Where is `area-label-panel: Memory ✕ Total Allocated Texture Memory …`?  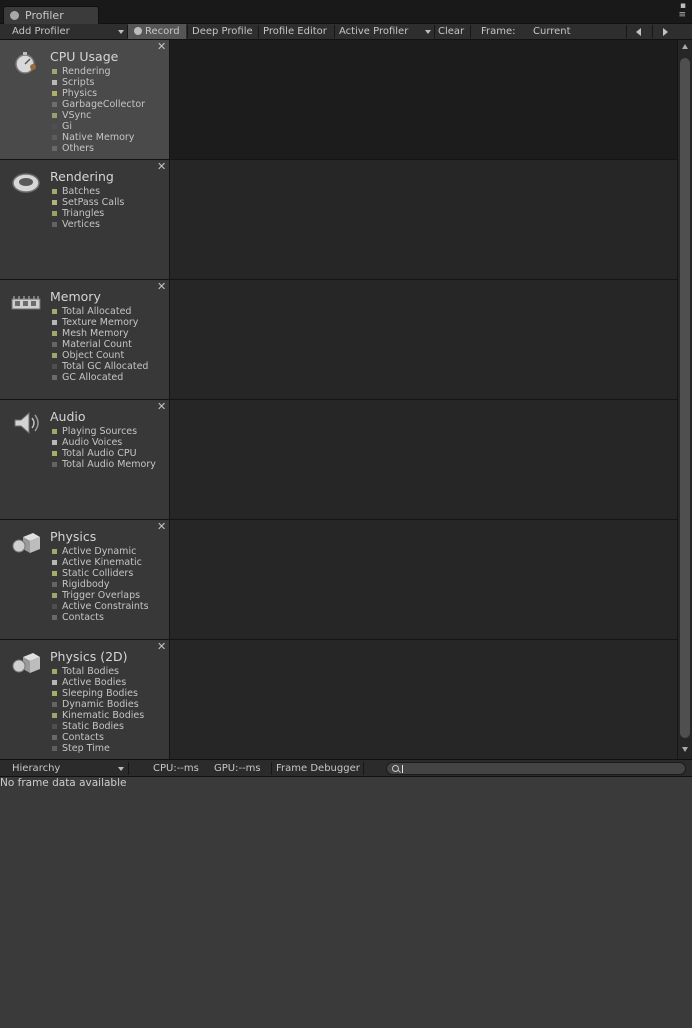
area-label-panel: Memory ✕ Total Allocated Texture Memory … is located at coordinates (85, 339).